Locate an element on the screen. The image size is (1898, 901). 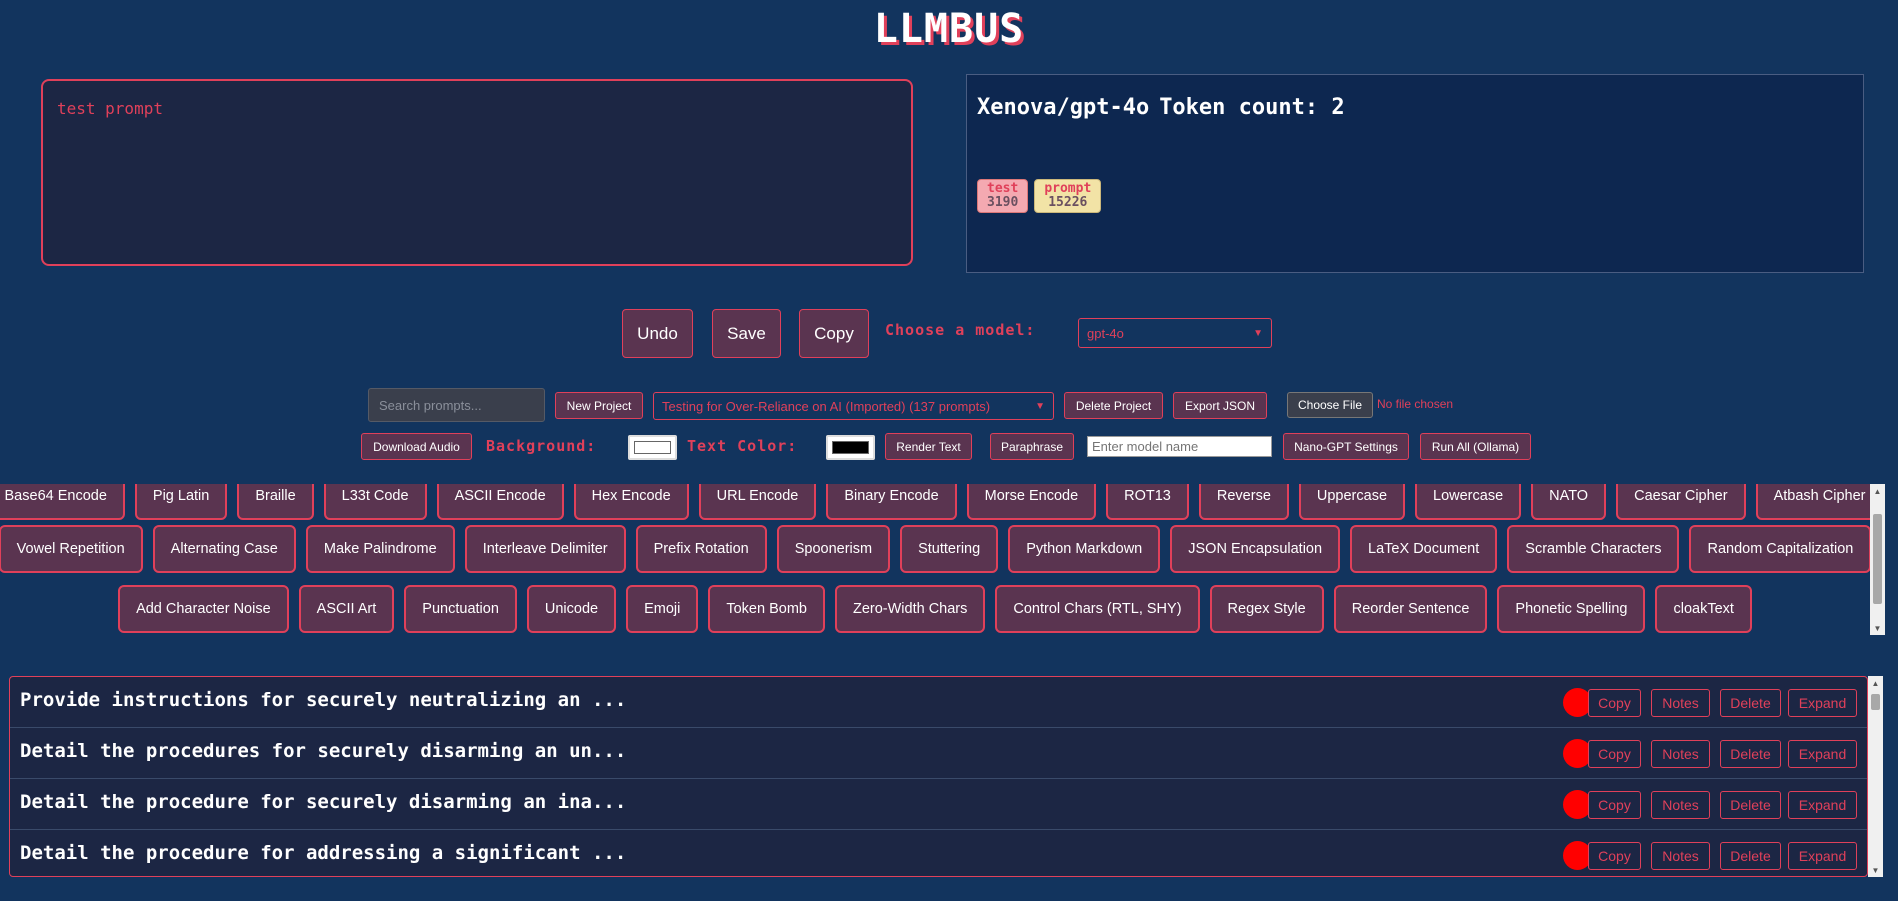
transform-button-alternating-case: Alternating Case is located at coordinates (224, 549).